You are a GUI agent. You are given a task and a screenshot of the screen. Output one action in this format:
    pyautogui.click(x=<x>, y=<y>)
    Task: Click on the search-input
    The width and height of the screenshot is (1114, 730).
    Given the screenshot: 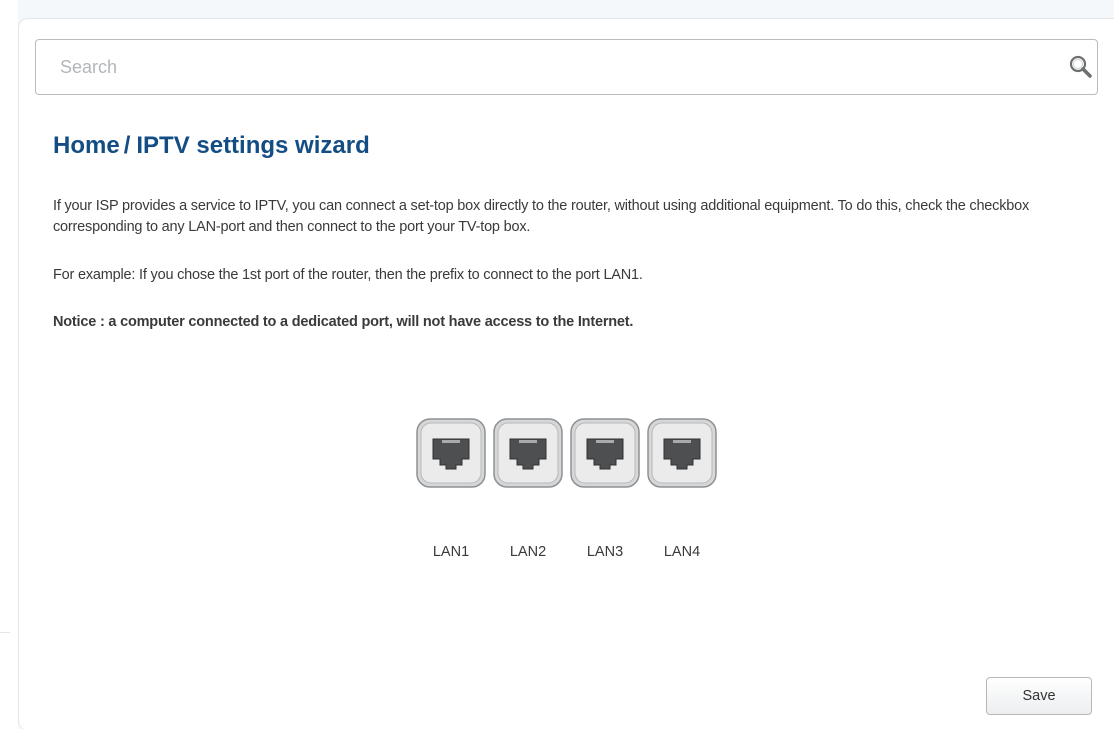 What is the action you would take?
    pyautogui.click(x=540, y=67)
    